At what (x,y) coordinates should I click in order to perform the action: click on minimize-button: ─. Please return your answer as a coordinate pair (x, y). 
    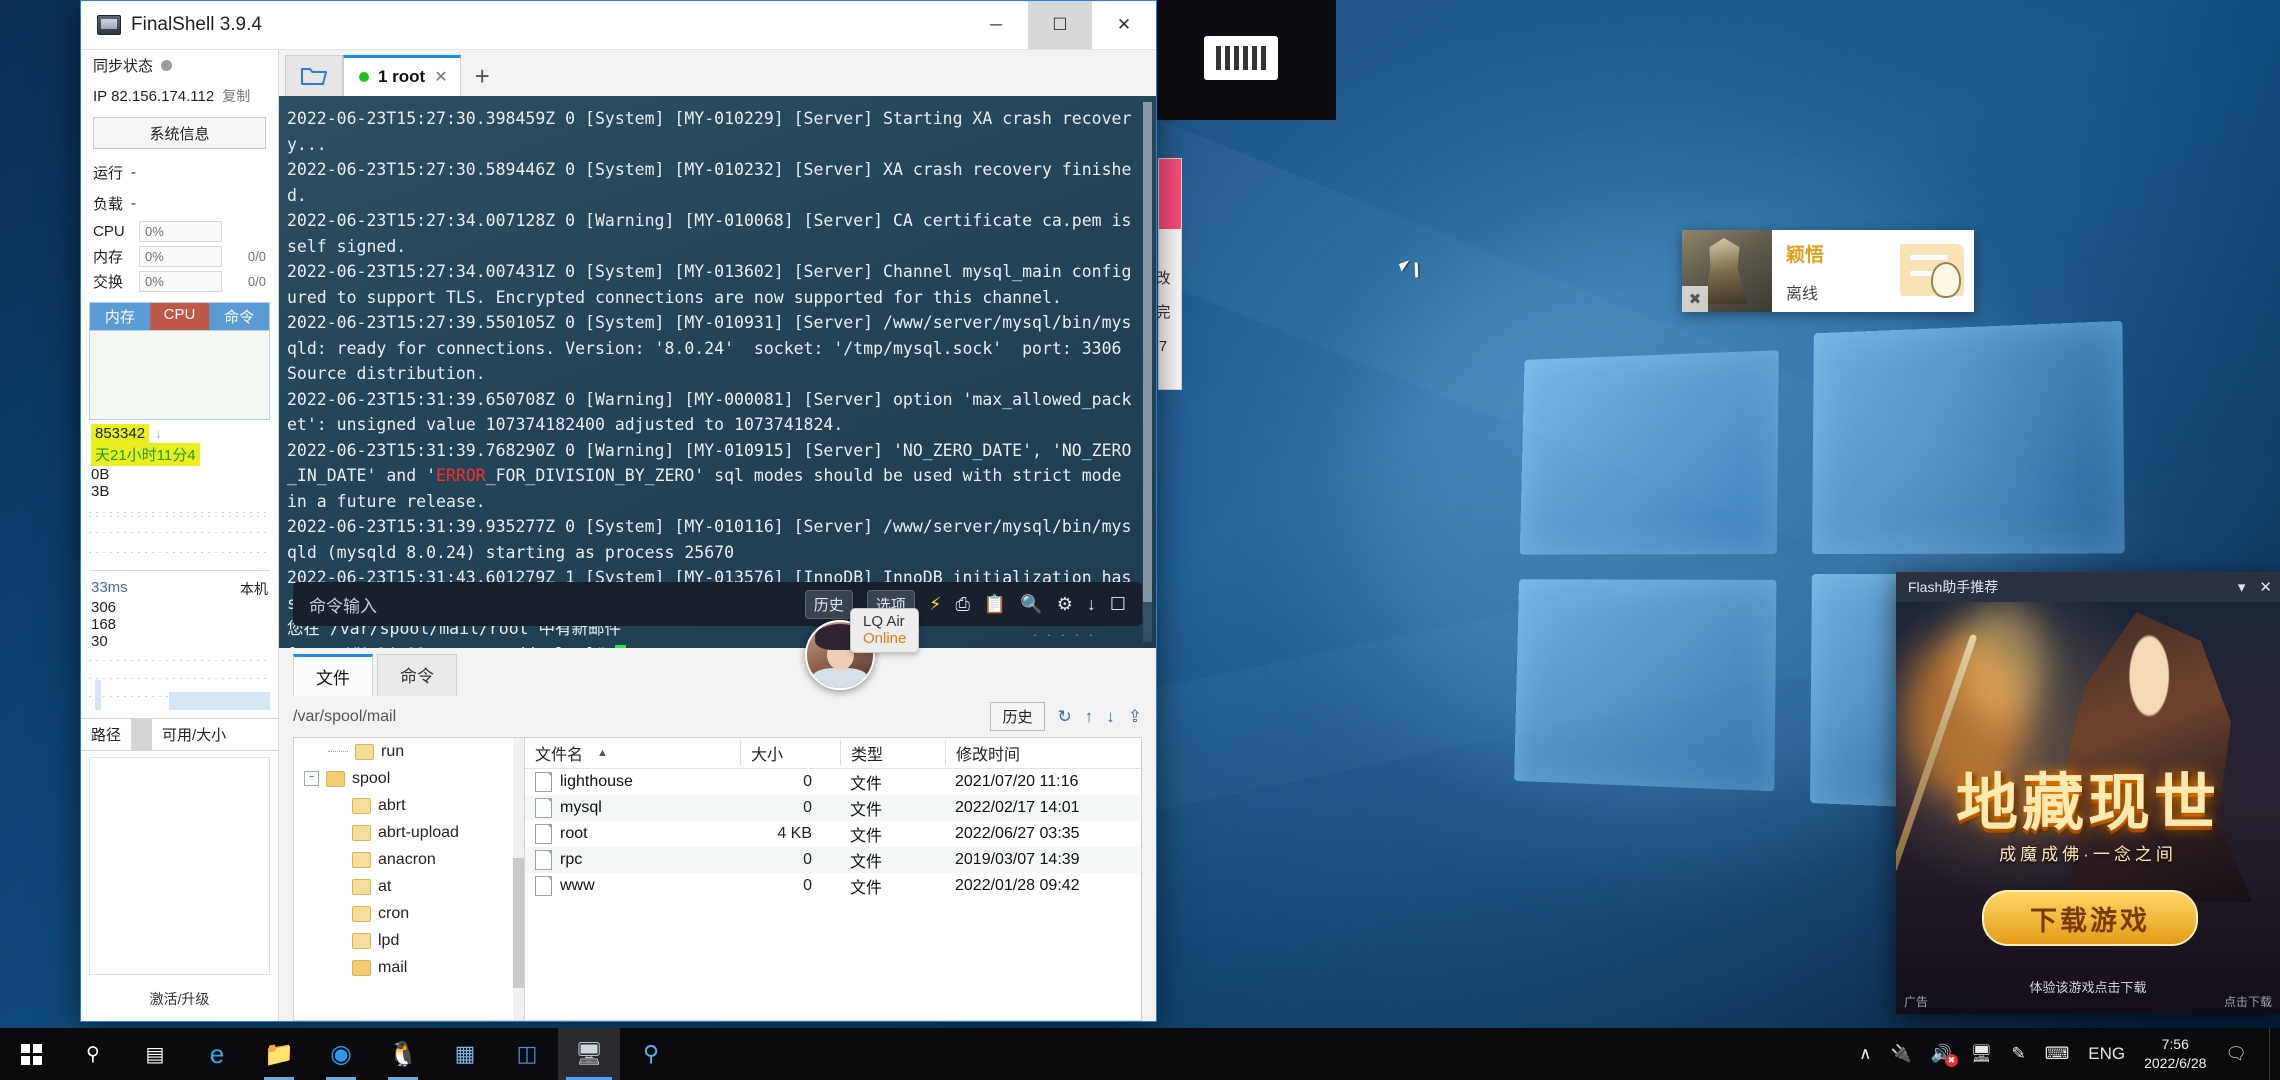
    Looking at the image, I should click on (996, 25).